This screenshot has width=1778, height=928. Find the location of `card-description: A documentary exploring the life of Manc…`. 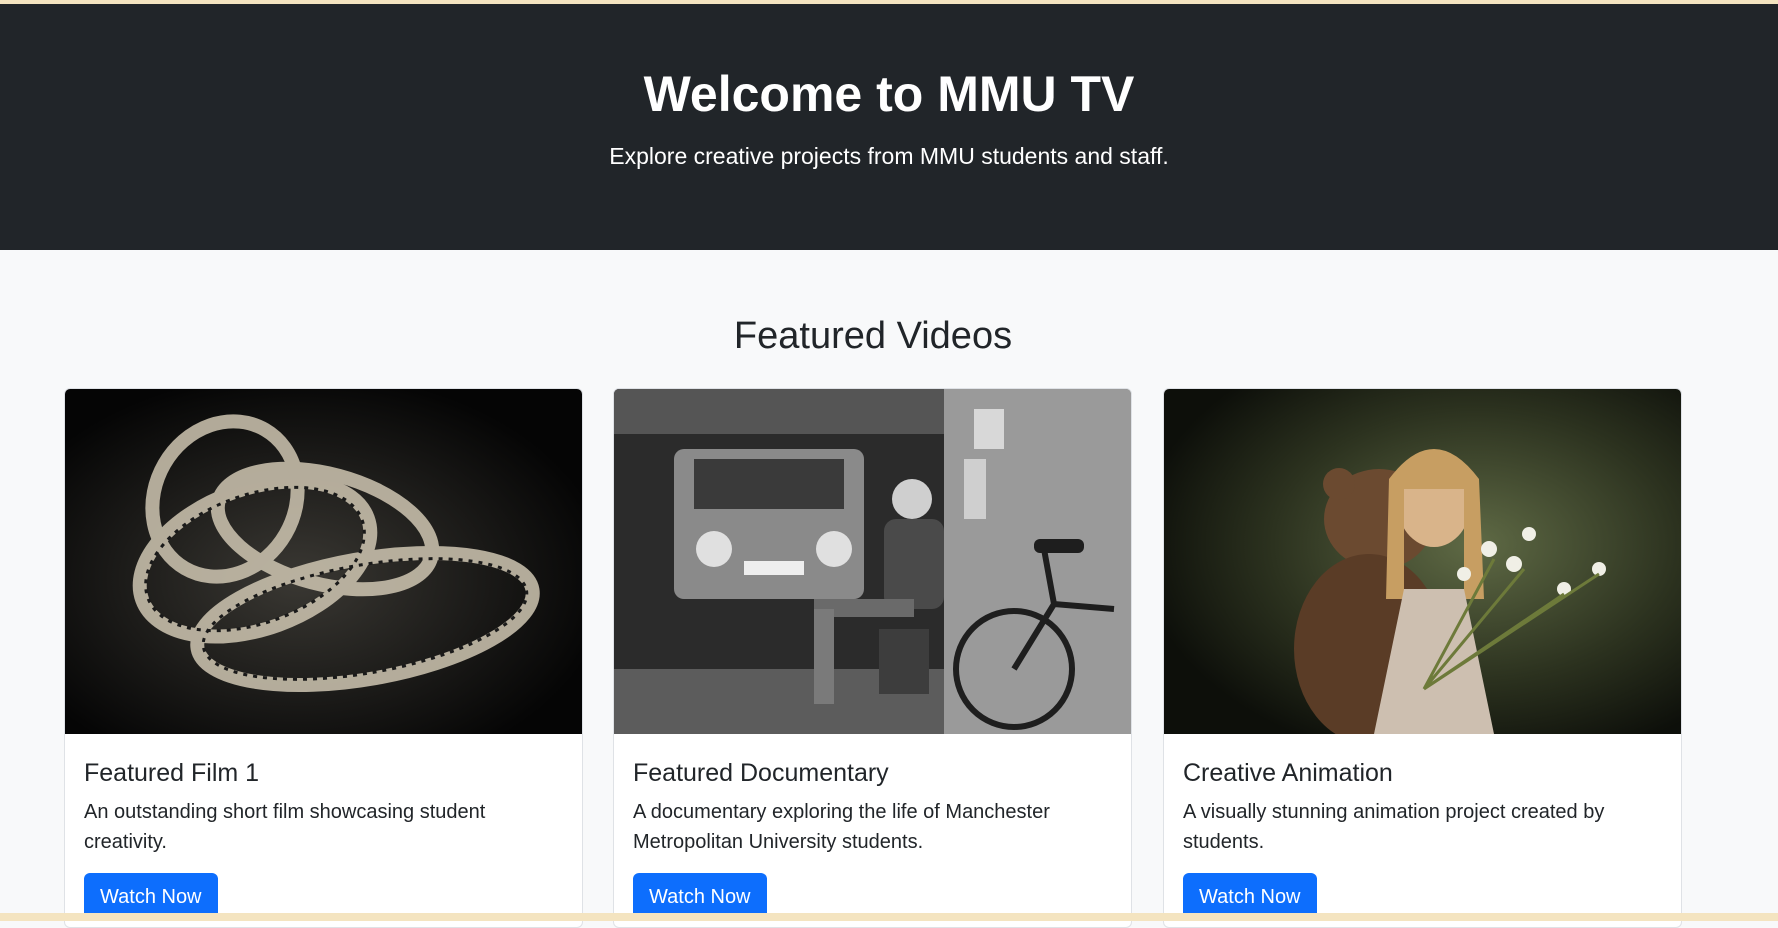

card-description: A documentary exploring the life of Manc… is located at coordinates (841, 827).